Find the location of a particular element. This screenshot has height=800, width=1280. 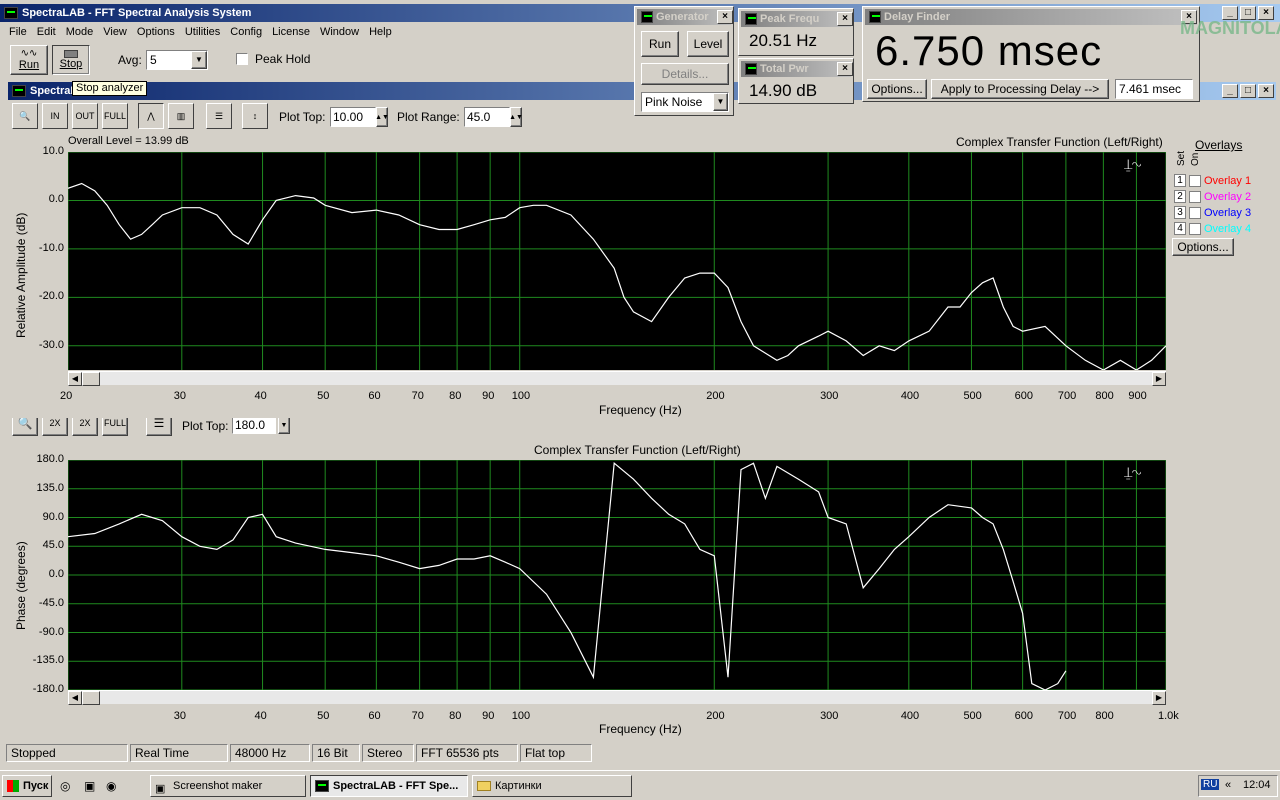

taskbar-item: ▣ Screenshot maker is located at coordinates (228, 786).